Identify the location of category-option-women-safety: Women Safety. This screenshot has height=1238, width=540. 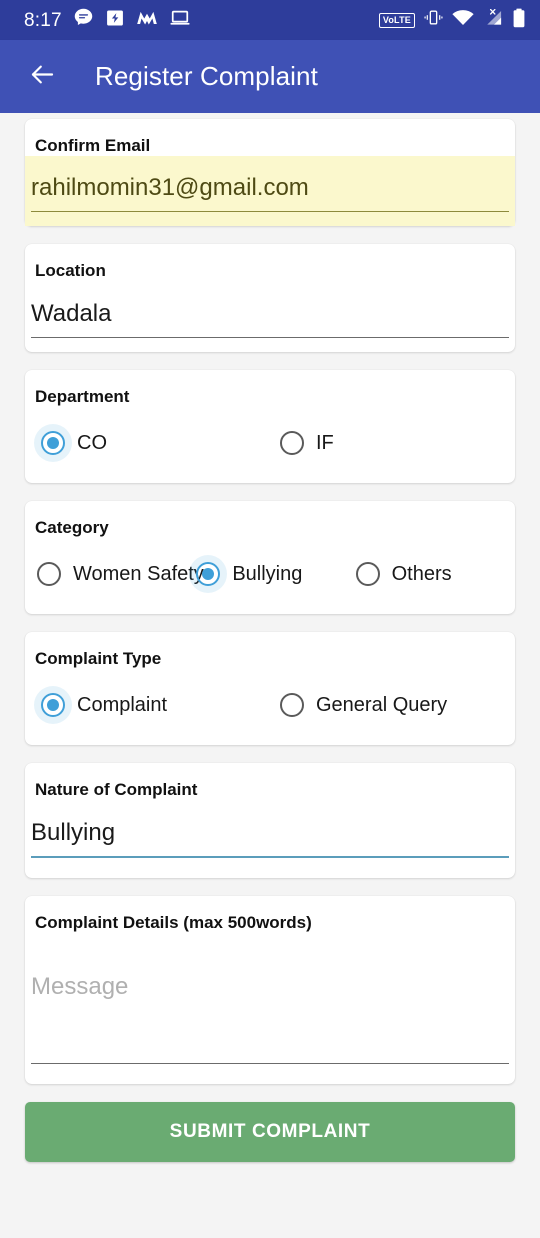
(117, 574).